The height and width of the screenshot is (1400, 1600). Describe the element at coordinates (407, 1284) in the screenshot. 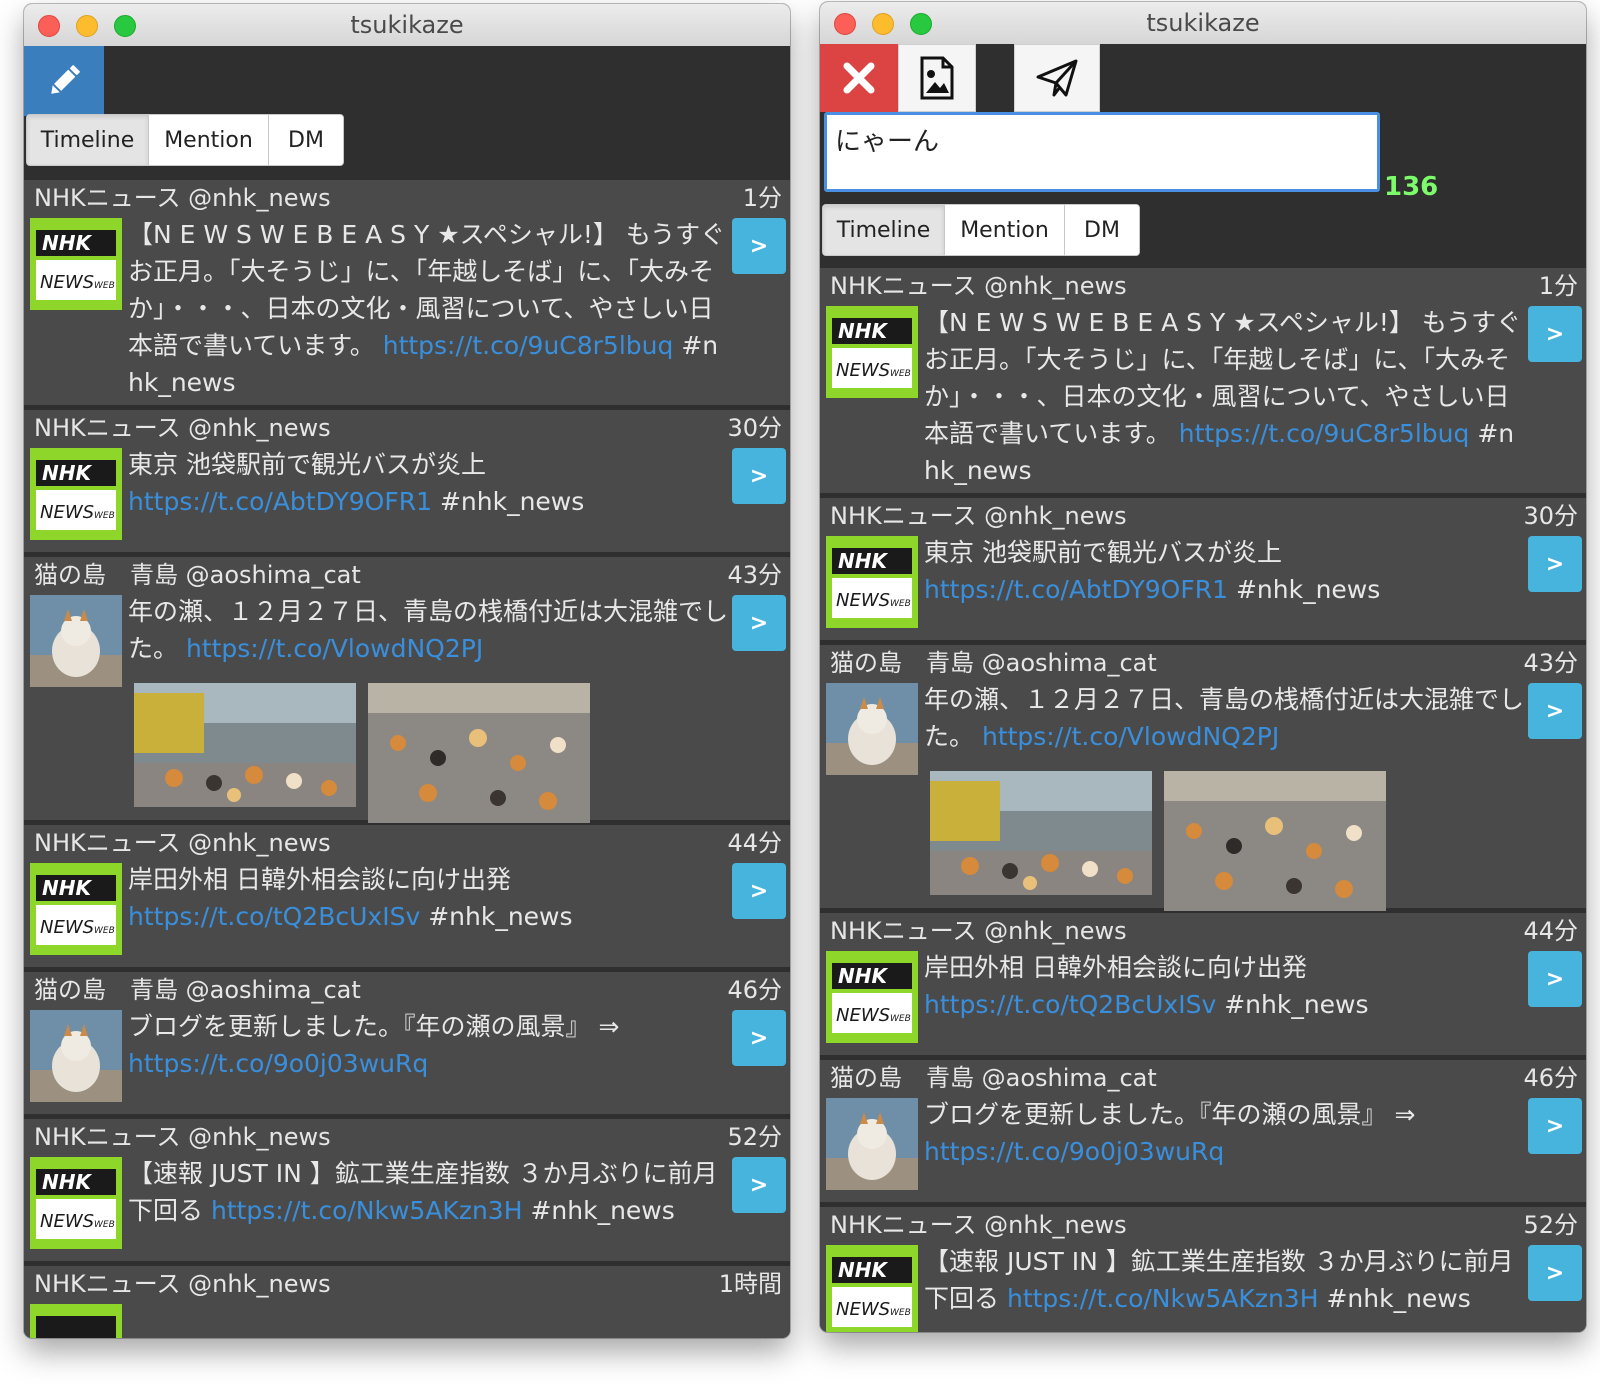

I see `tweet-header: NHKニュース @nhk_news 1時間` at that location.